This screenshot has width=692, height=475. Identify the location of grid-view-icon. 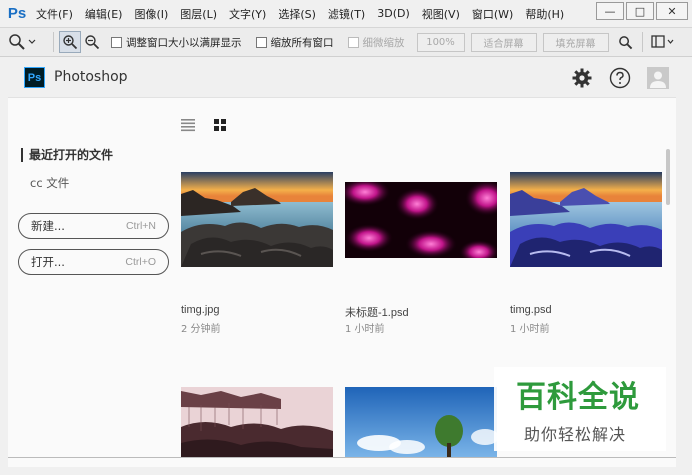
(220, 125).